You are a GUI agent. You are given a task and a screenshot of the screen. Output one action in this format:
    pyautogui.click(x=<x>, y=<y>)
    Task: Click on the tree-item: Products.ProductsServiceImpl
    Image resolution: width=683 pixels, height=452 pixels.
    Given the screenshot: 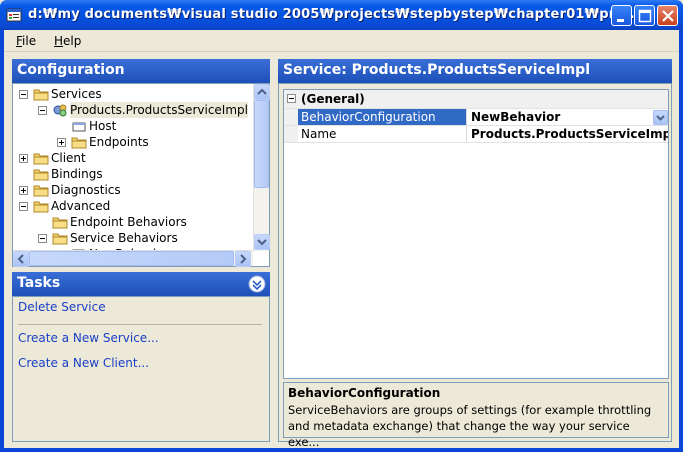 What is the action you would take?
    pyautogui.click(x=133, y=110)
    